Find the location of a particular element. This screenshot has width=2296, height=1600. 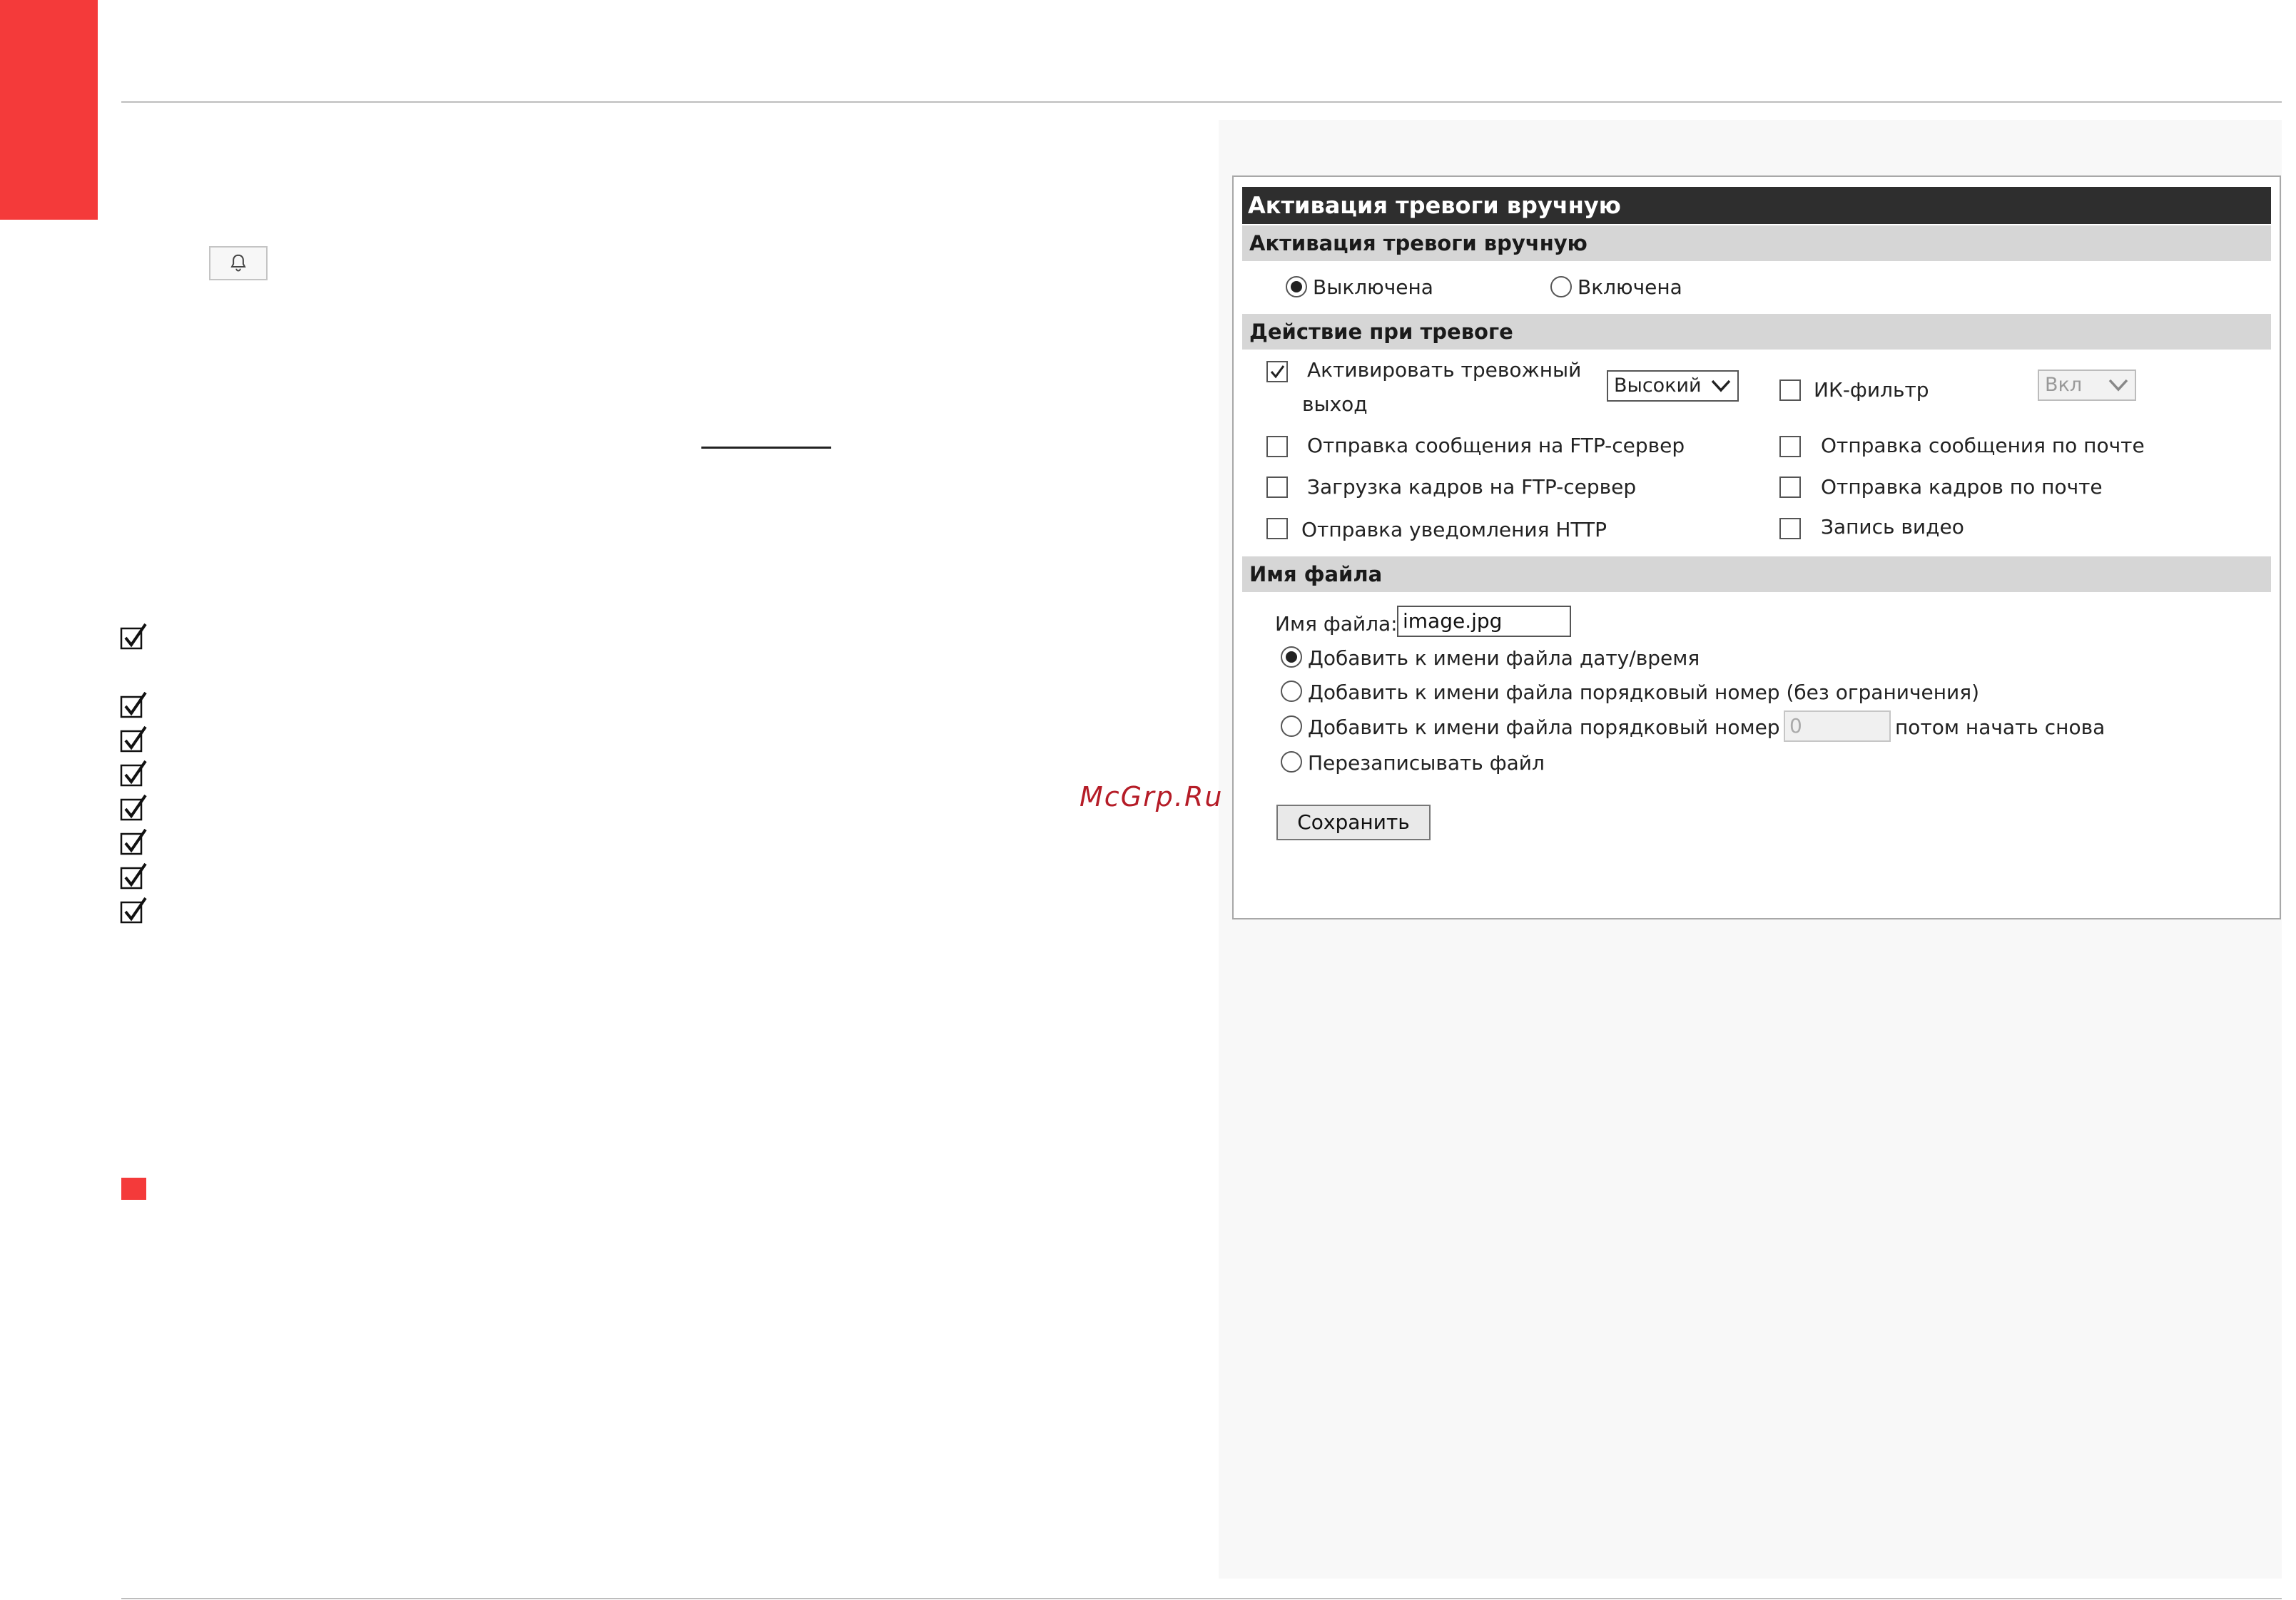

radio-alarm-off is located at coordinates (1296, 286).